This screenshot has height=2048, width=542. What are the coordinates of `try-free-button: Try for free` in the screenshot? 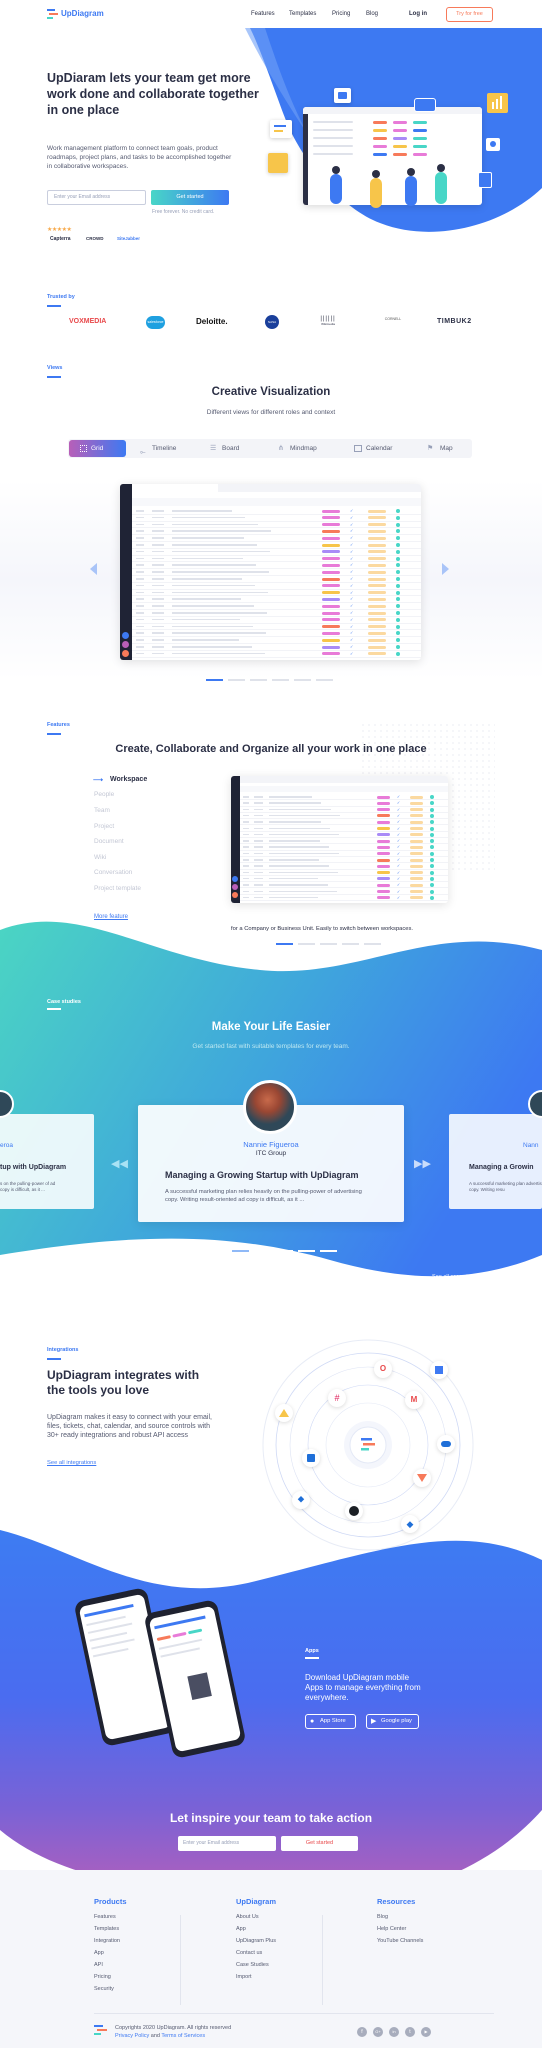 It's located at (469, 14).